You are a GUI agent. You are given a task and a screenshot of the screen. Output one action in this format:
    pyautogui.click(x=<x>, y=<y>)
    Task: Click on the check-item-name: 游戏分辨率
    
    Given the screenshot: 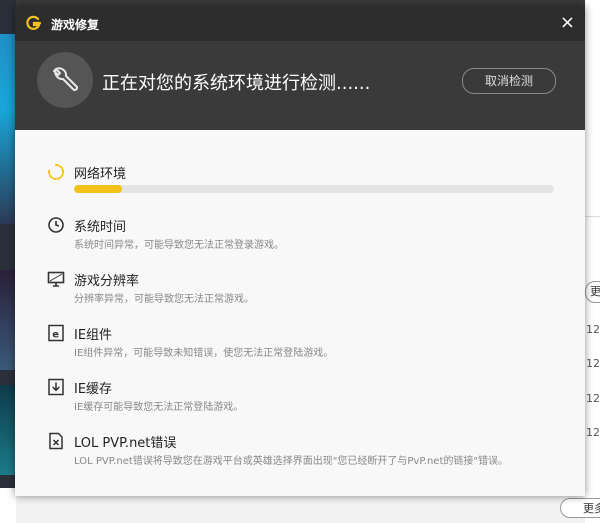 What is the action you would take?
    pyautogui.click(x=107, y=281)
    